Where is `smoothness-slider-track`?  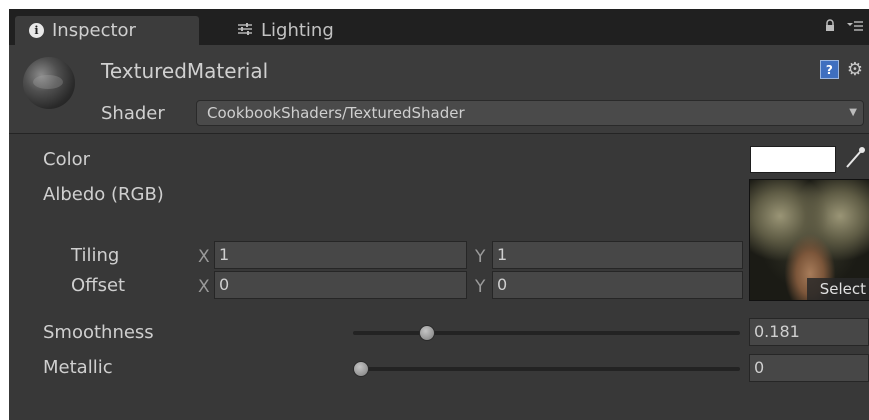 smoothness-slider-track is located at coordinates (546, 333).